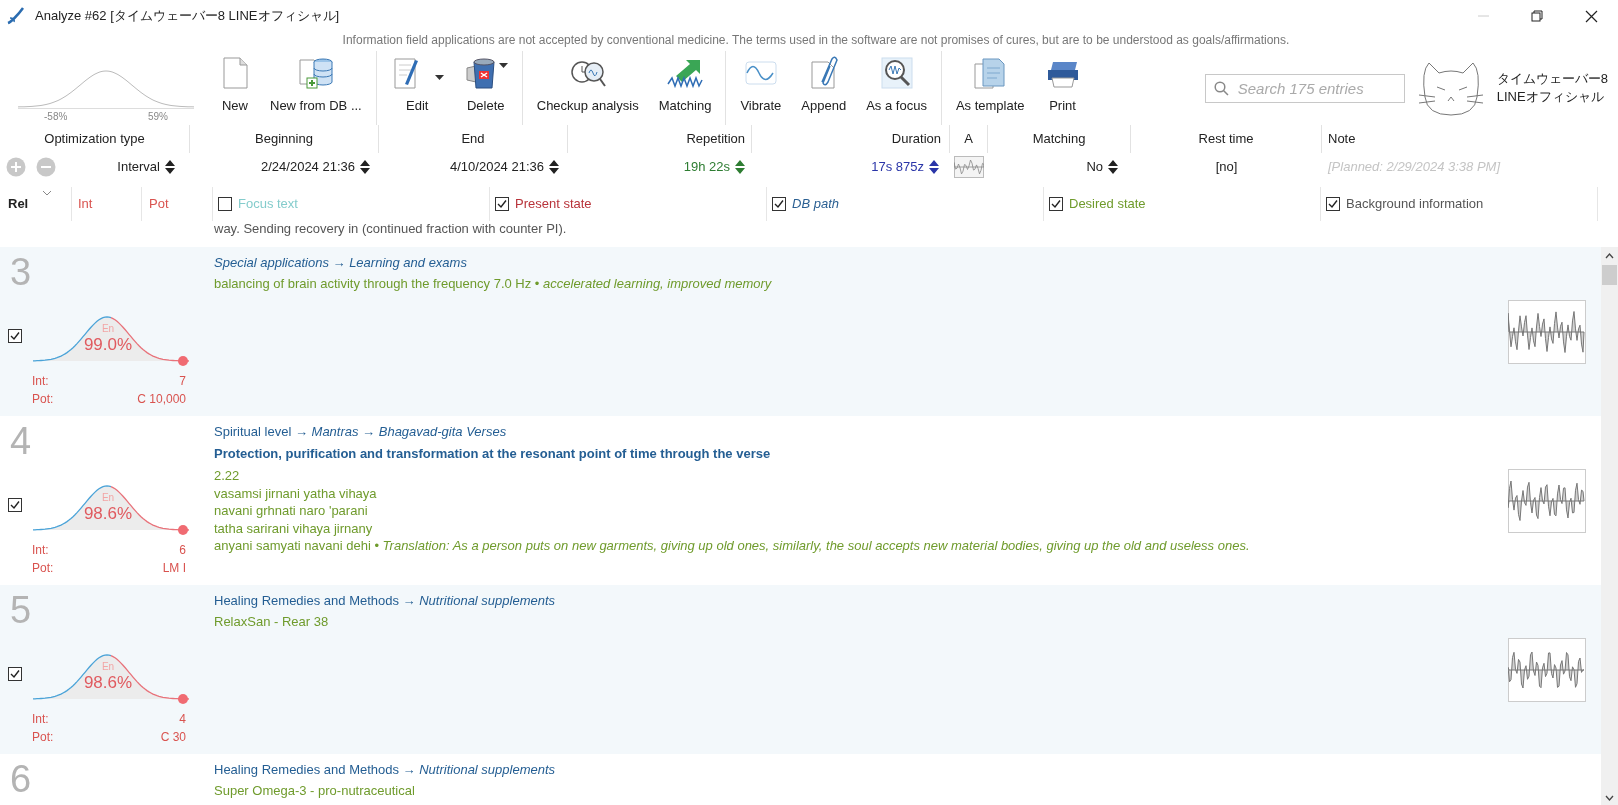 Image resolution: width=1618 pixels, height=805 pixels. What do you see at coordinates (296, 493) in the screenshot?
I see `entry-text: vasamsi jirnani yatha vihaya` at bounding box center [296, 493].